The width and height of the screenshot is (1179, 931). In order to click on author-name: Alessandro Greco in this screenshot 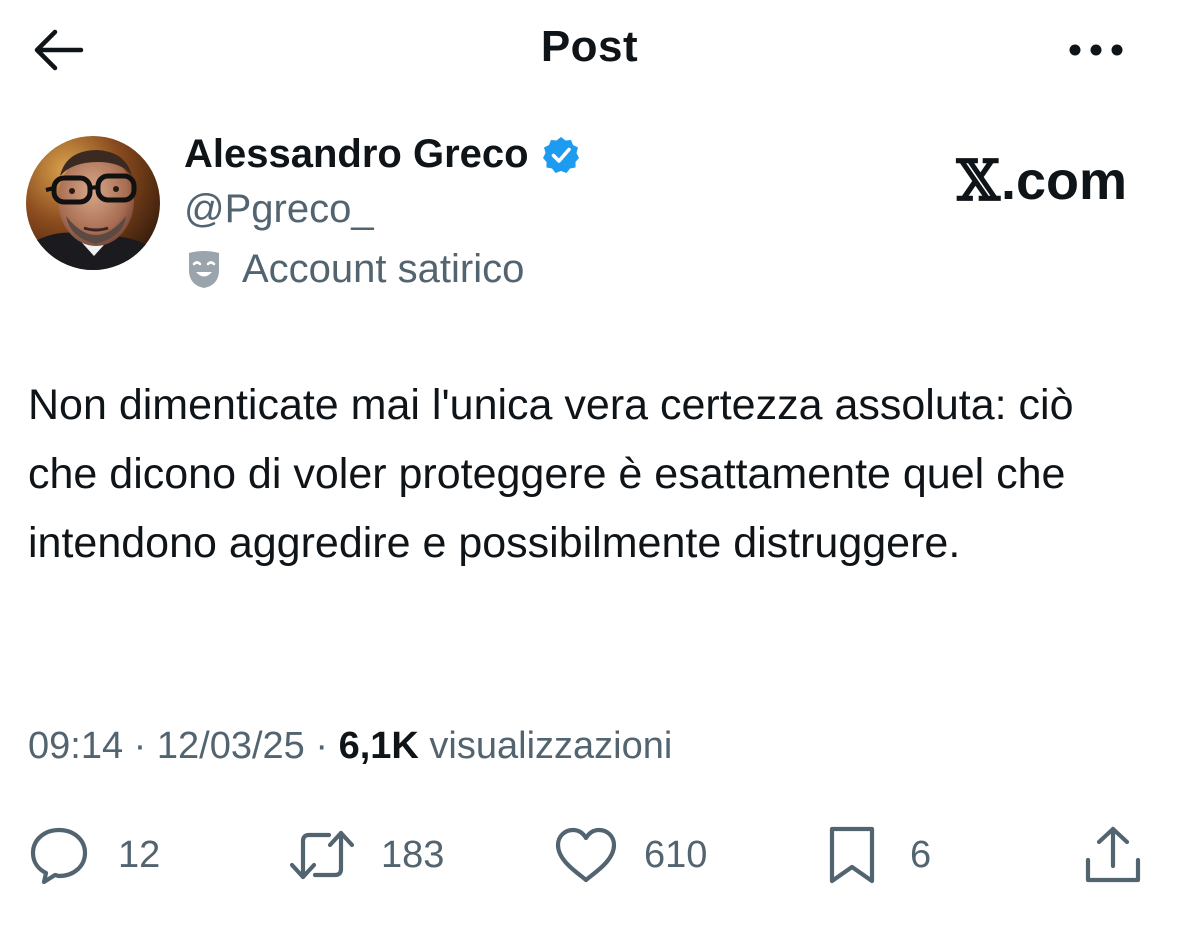, I will do `click(382, 154)`.